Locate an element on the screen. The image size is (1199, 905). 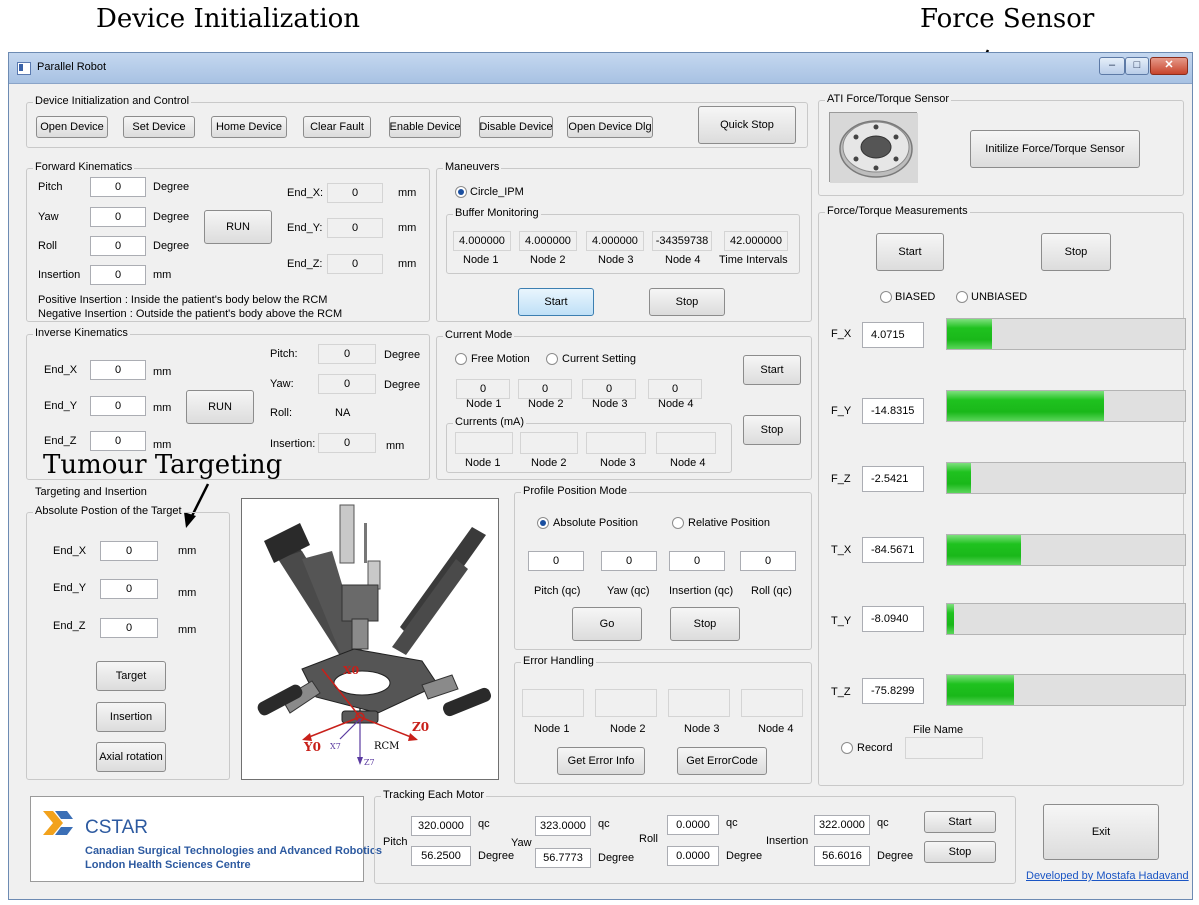
open-device-button: Open Device is located at coordinates (72, 127).